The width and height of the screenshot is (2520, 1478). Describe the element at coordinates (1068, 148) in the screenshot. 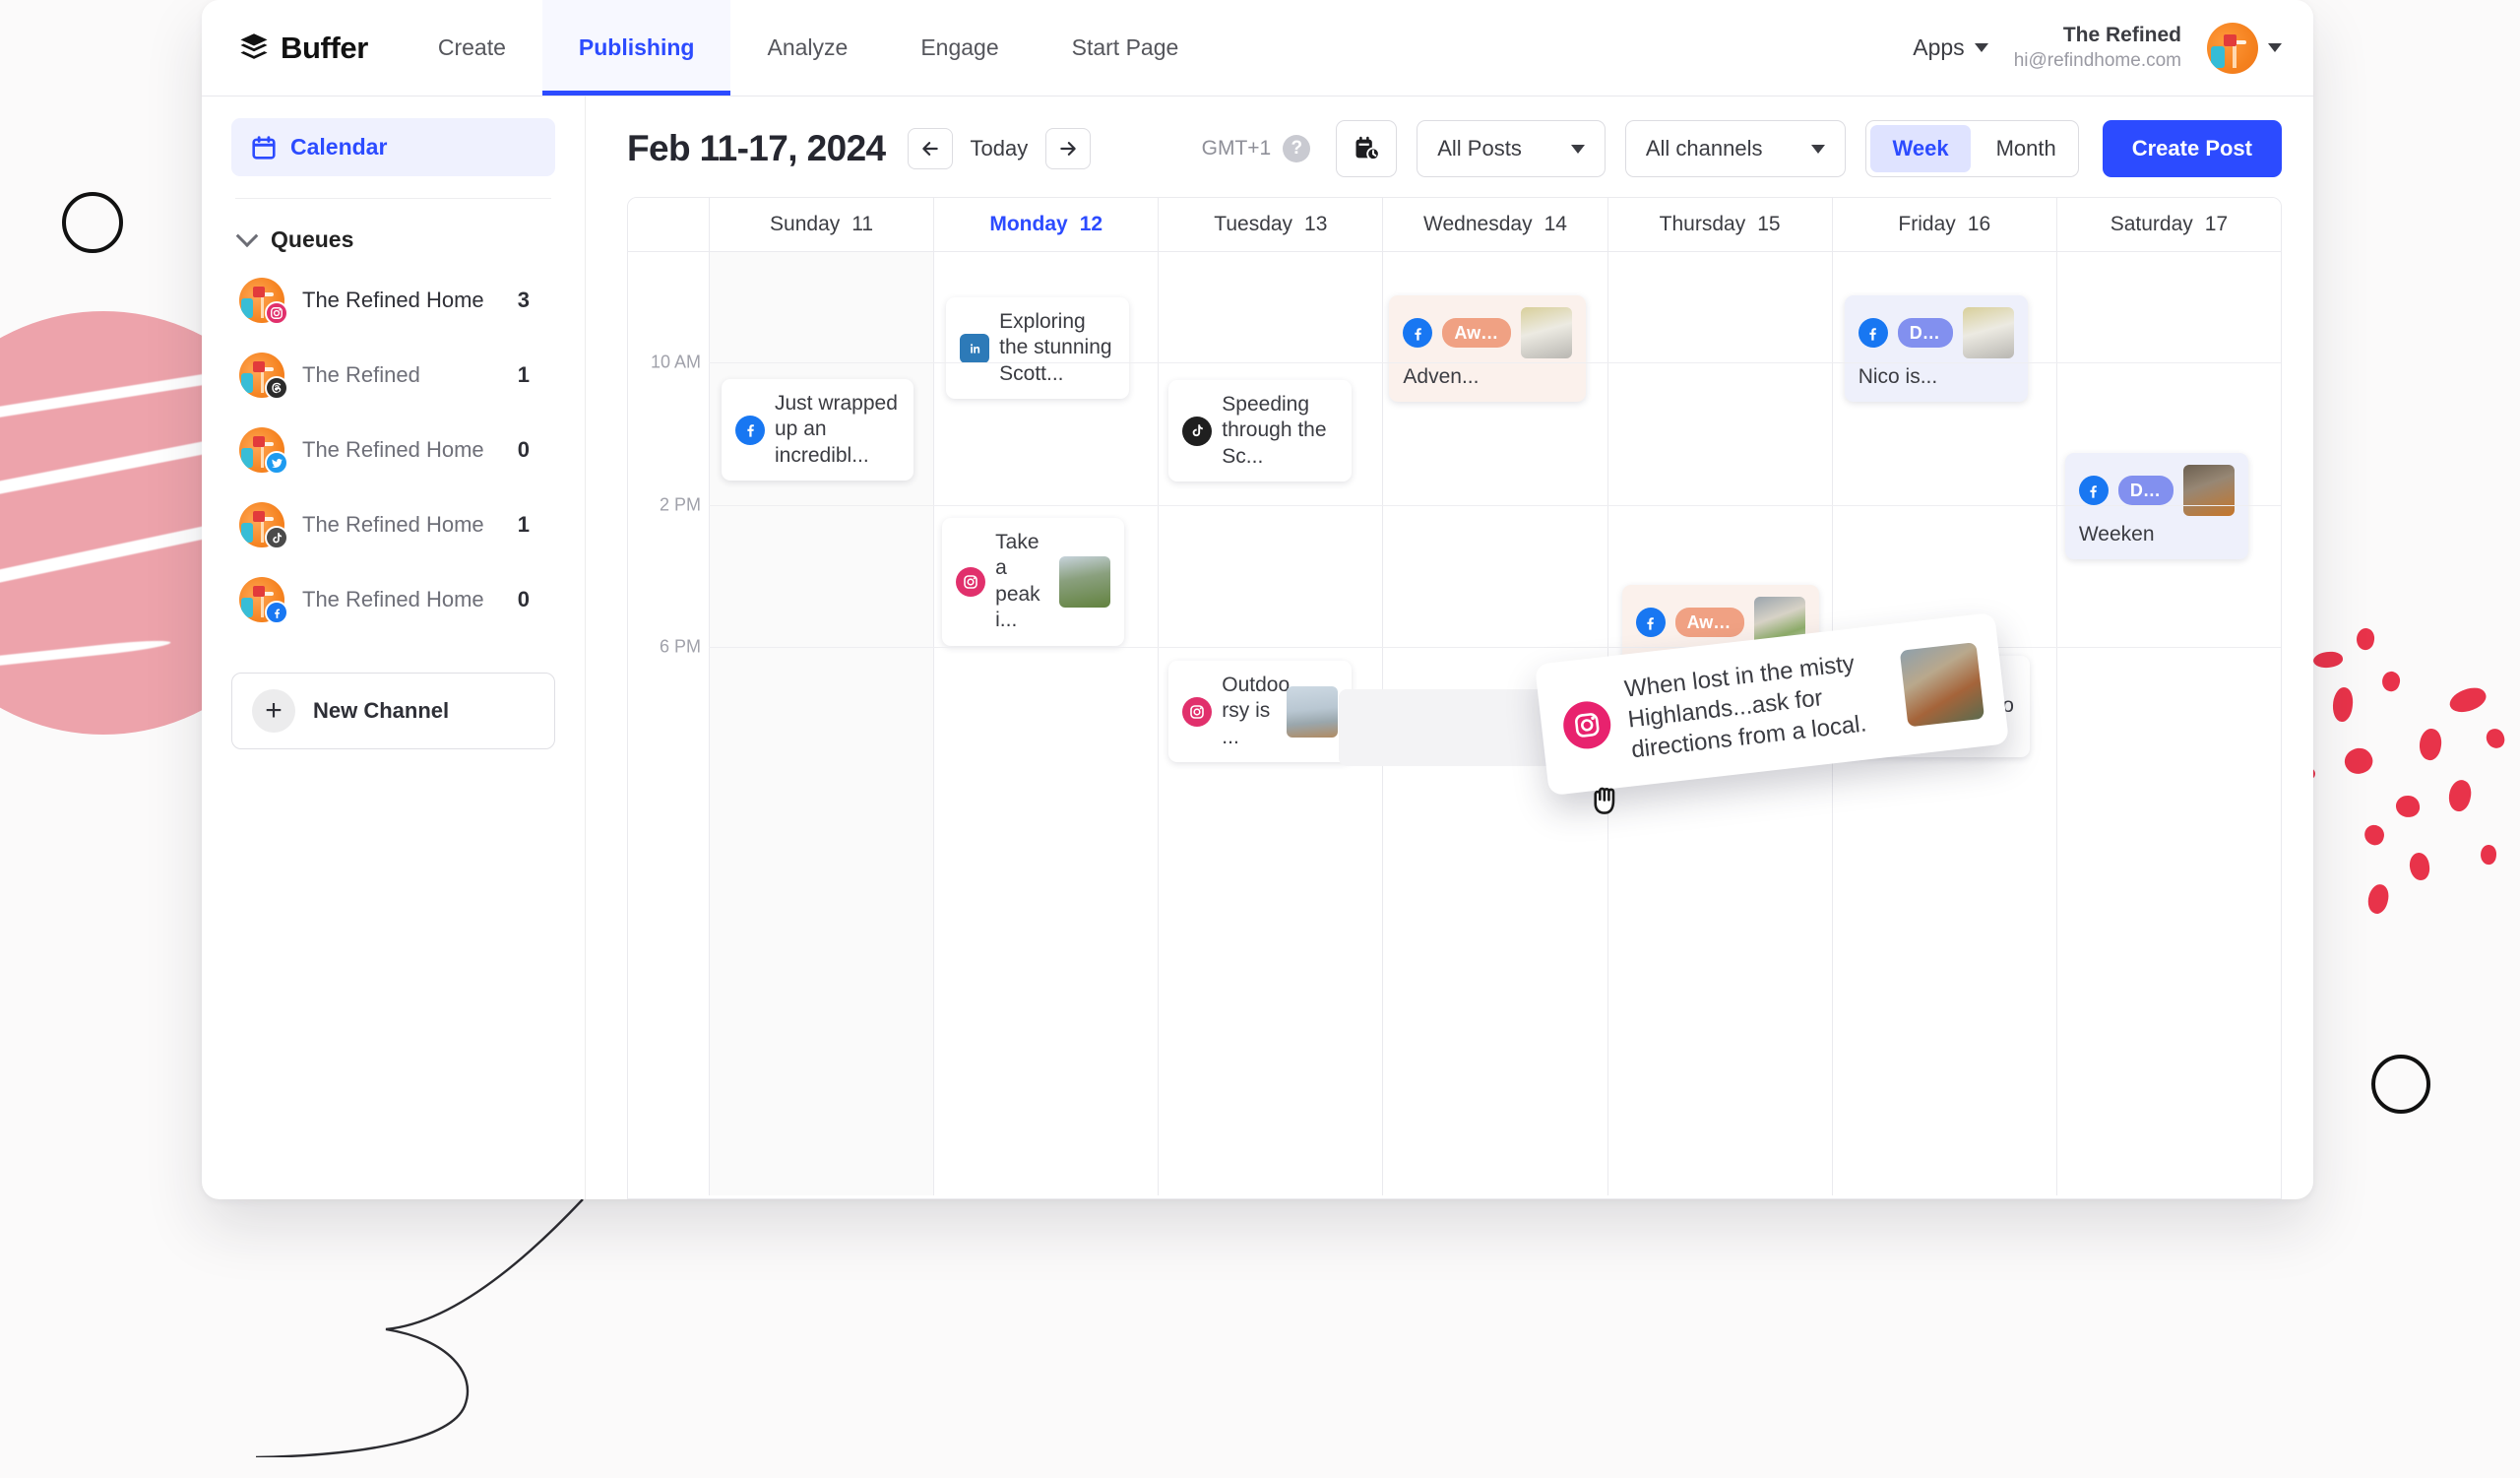

I see `next-week-button` at that location.